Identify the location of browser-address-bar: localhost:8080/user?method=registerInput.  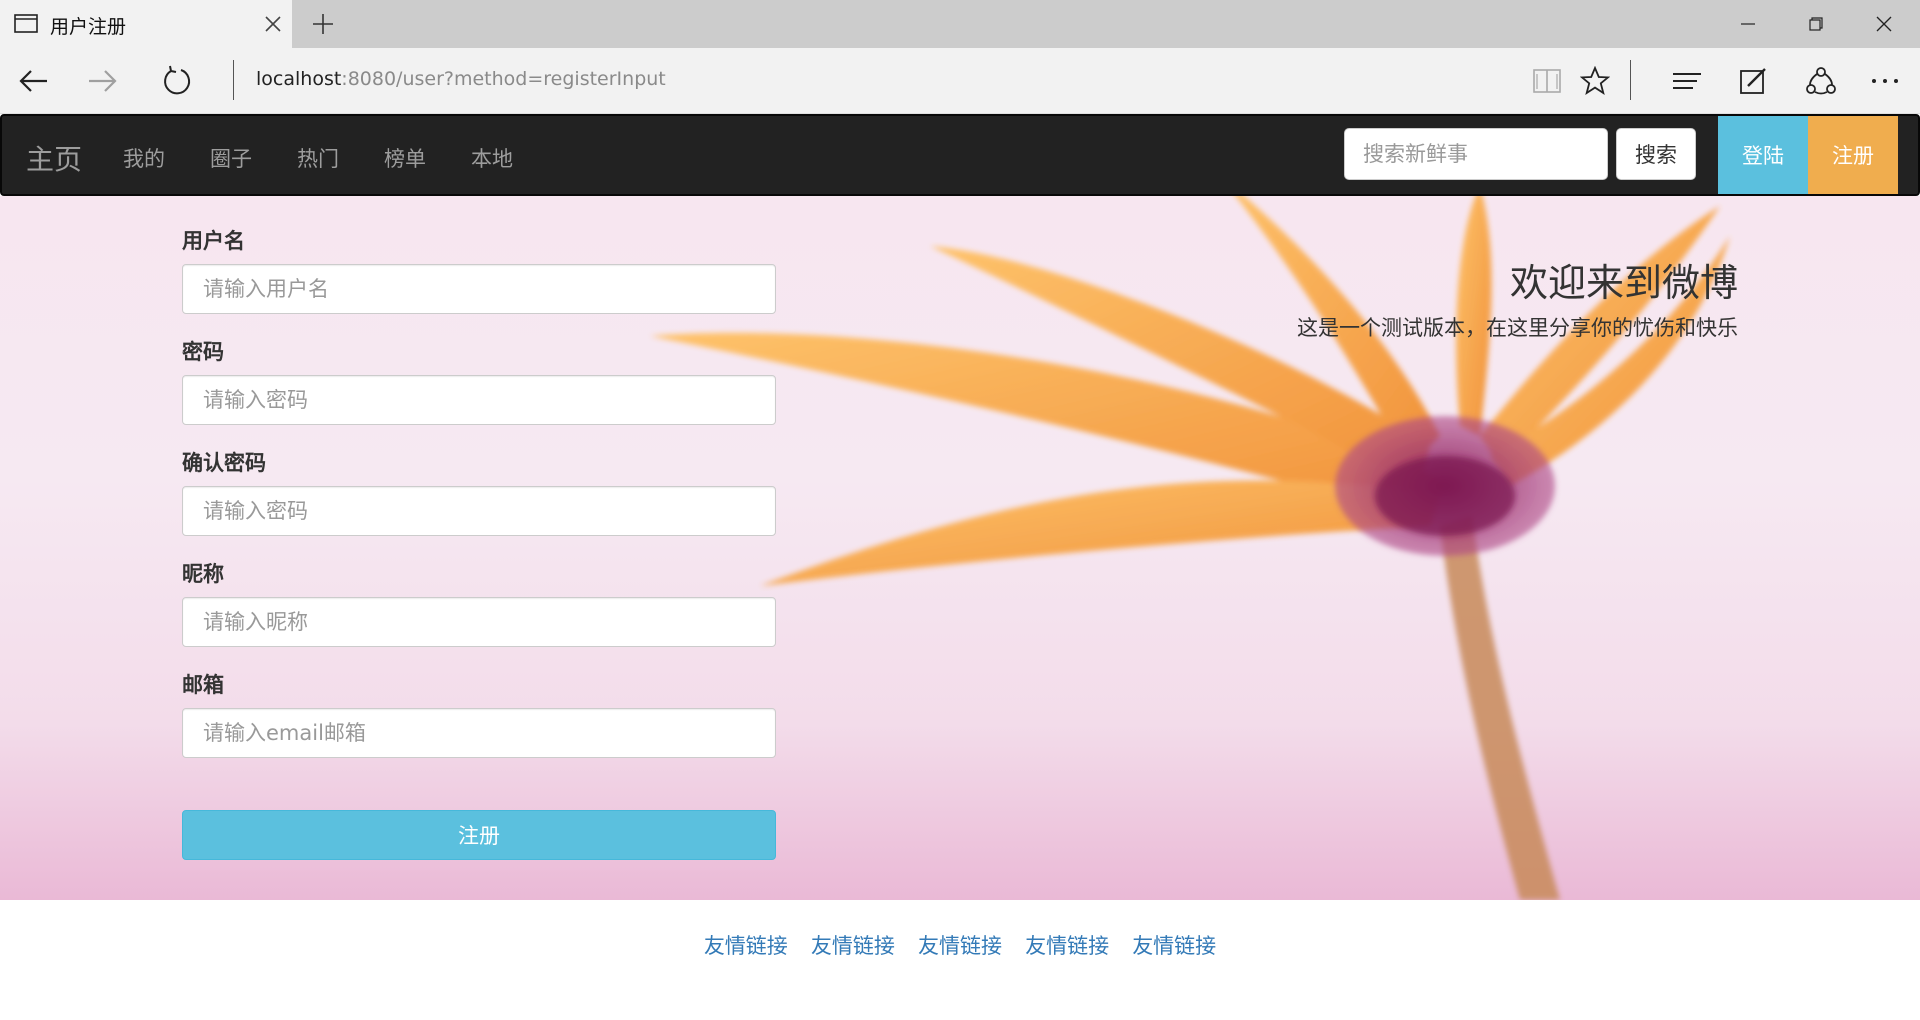
(960, 81).